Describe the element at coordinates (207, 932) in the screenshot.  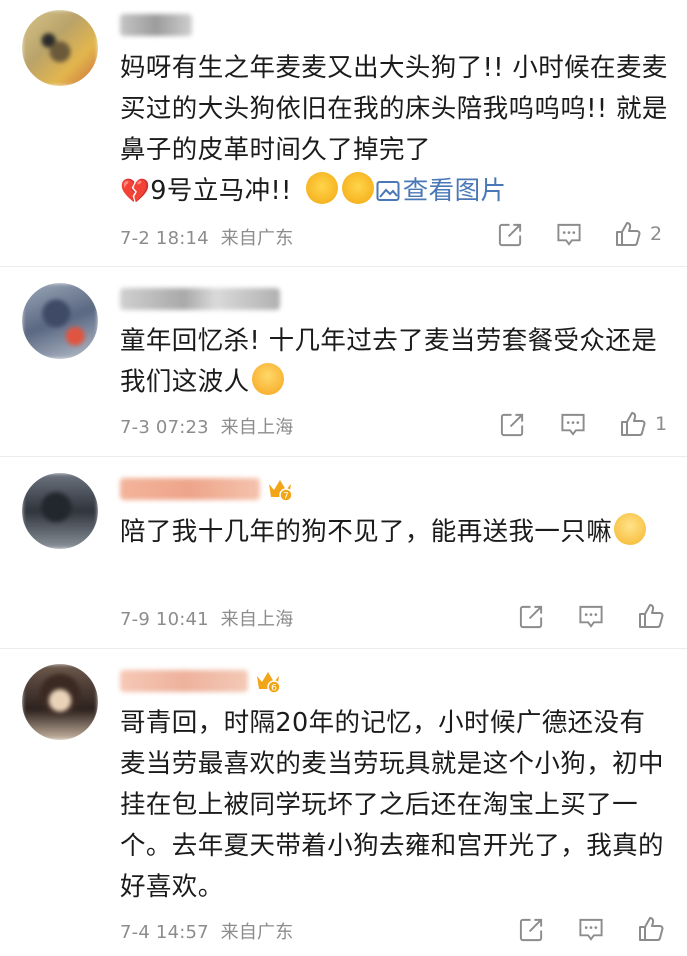
I see `comment-meta: 7-4 14:57 来自广东` at that location.